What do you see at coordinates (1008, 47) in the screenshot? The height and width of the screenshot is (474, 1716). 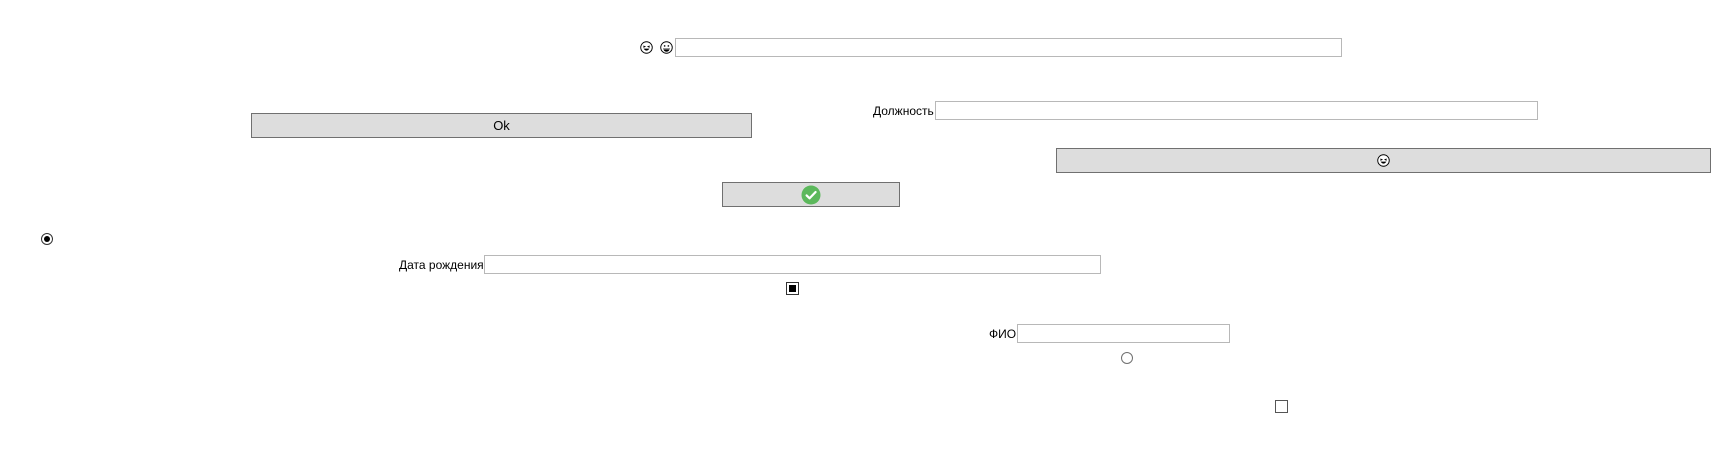 I see `top-text-input` at bounding box center [1008, 47].